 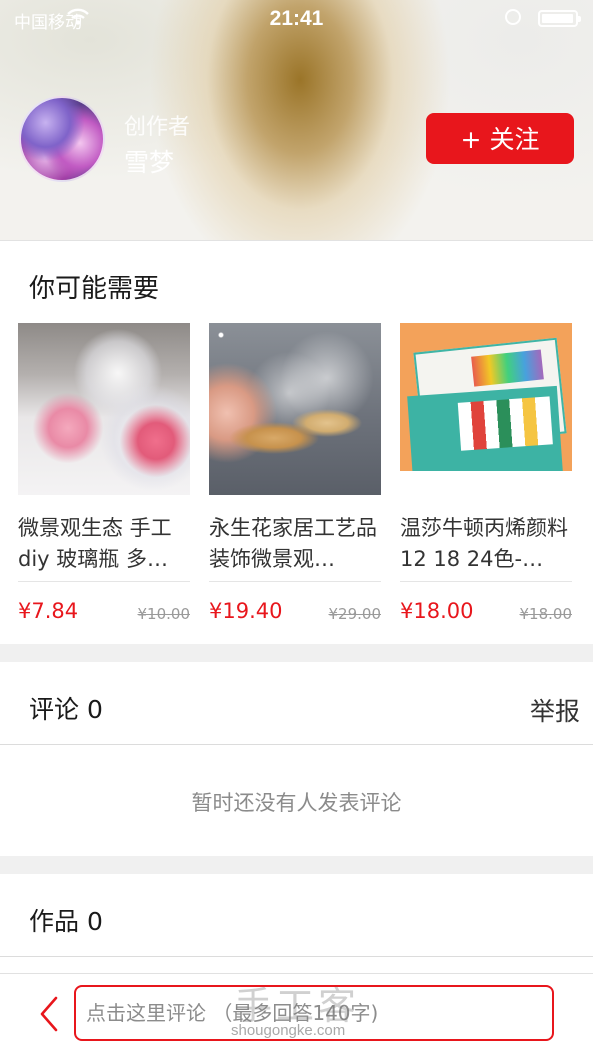 I want to click on rotation-lock-icon, so click(x=513, y=17).